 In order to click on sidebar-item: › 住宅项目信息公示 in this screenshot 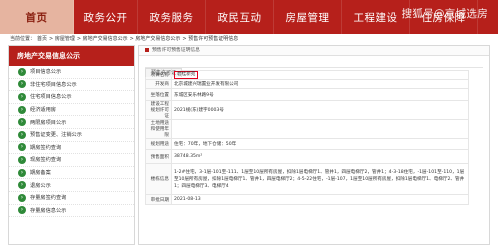, I will do `click(71, 97)`.